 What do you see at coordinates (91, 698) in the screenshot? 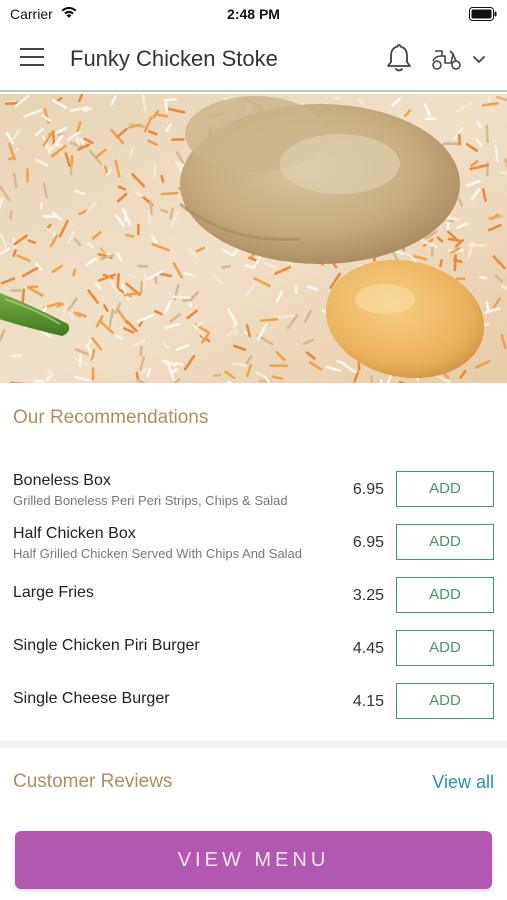
I see `item-name: Single Cheese Burger` at bounding box center [91, 698].